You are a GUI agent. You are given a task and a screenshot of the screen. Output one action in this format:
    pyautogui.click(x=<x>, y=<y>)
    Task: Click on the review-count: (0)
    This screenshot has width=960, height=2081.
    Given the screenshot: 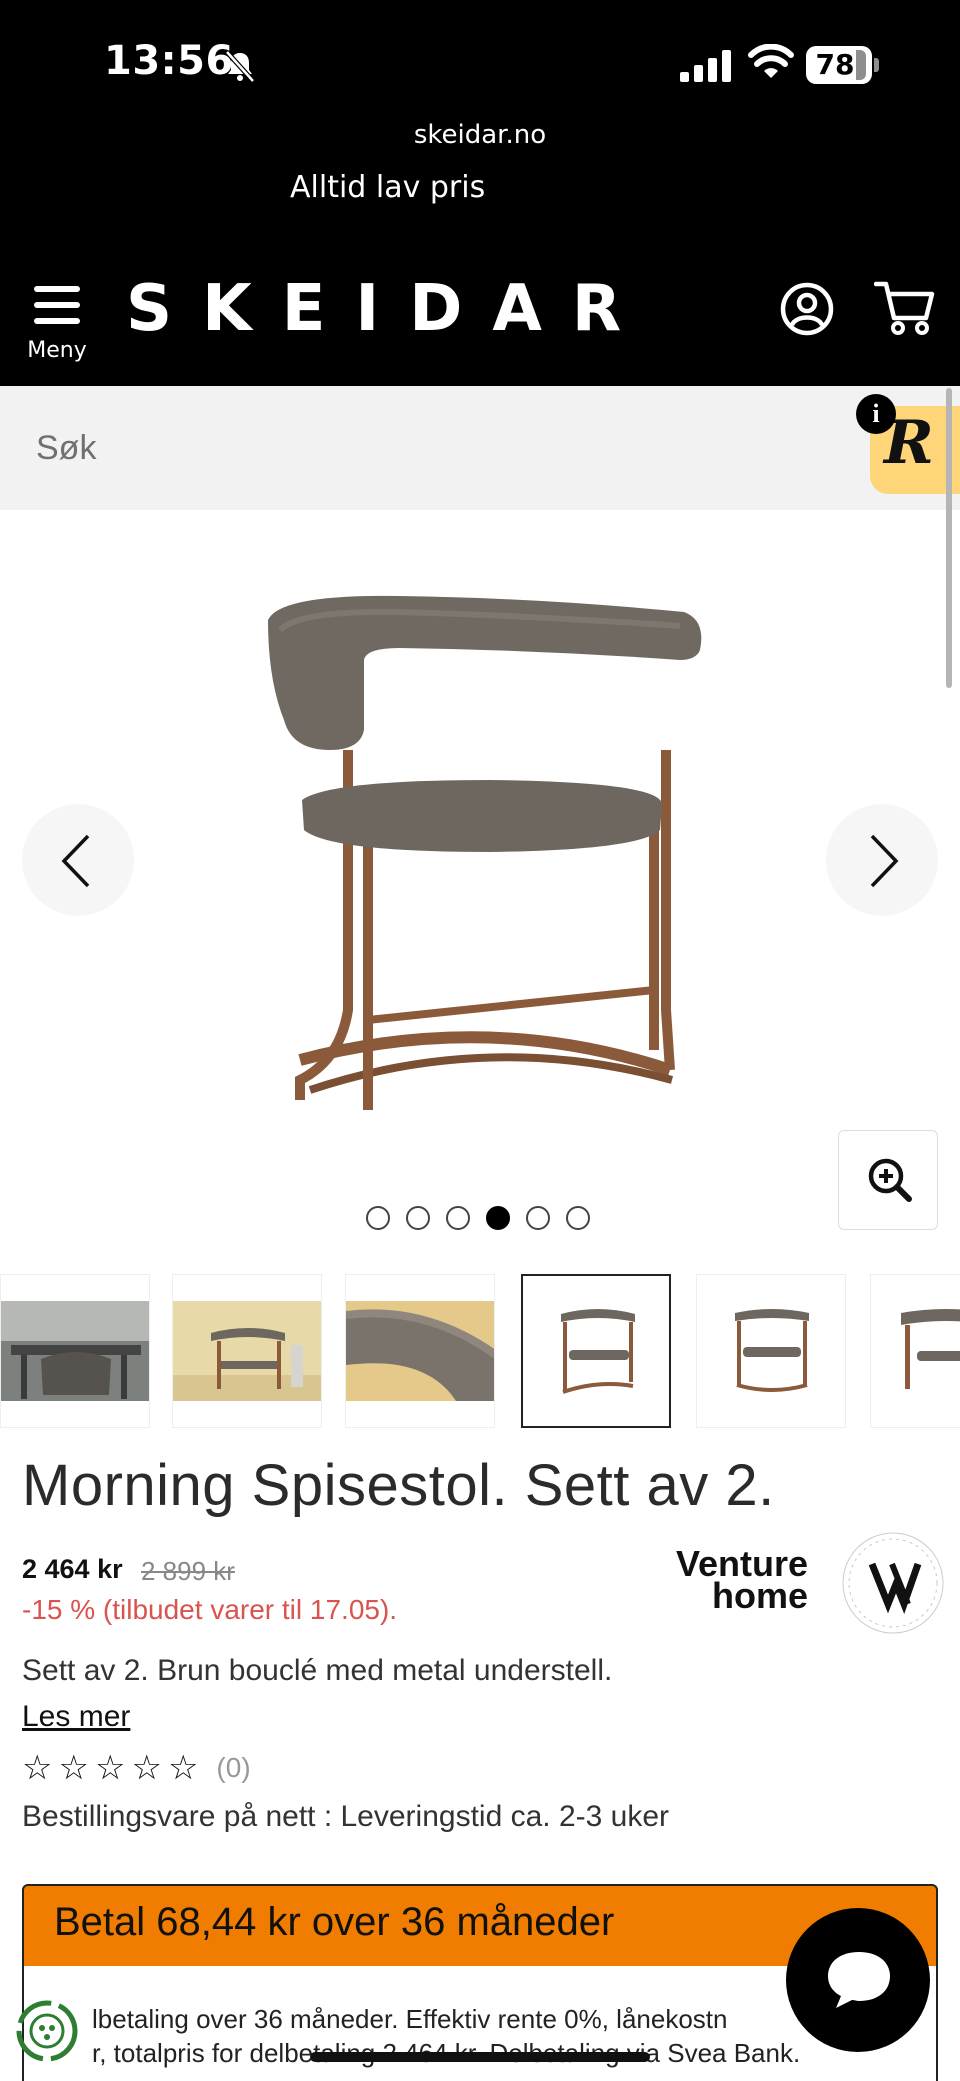 What is the action you would take?
    pyautogui.click(x=233, y=1767)
    